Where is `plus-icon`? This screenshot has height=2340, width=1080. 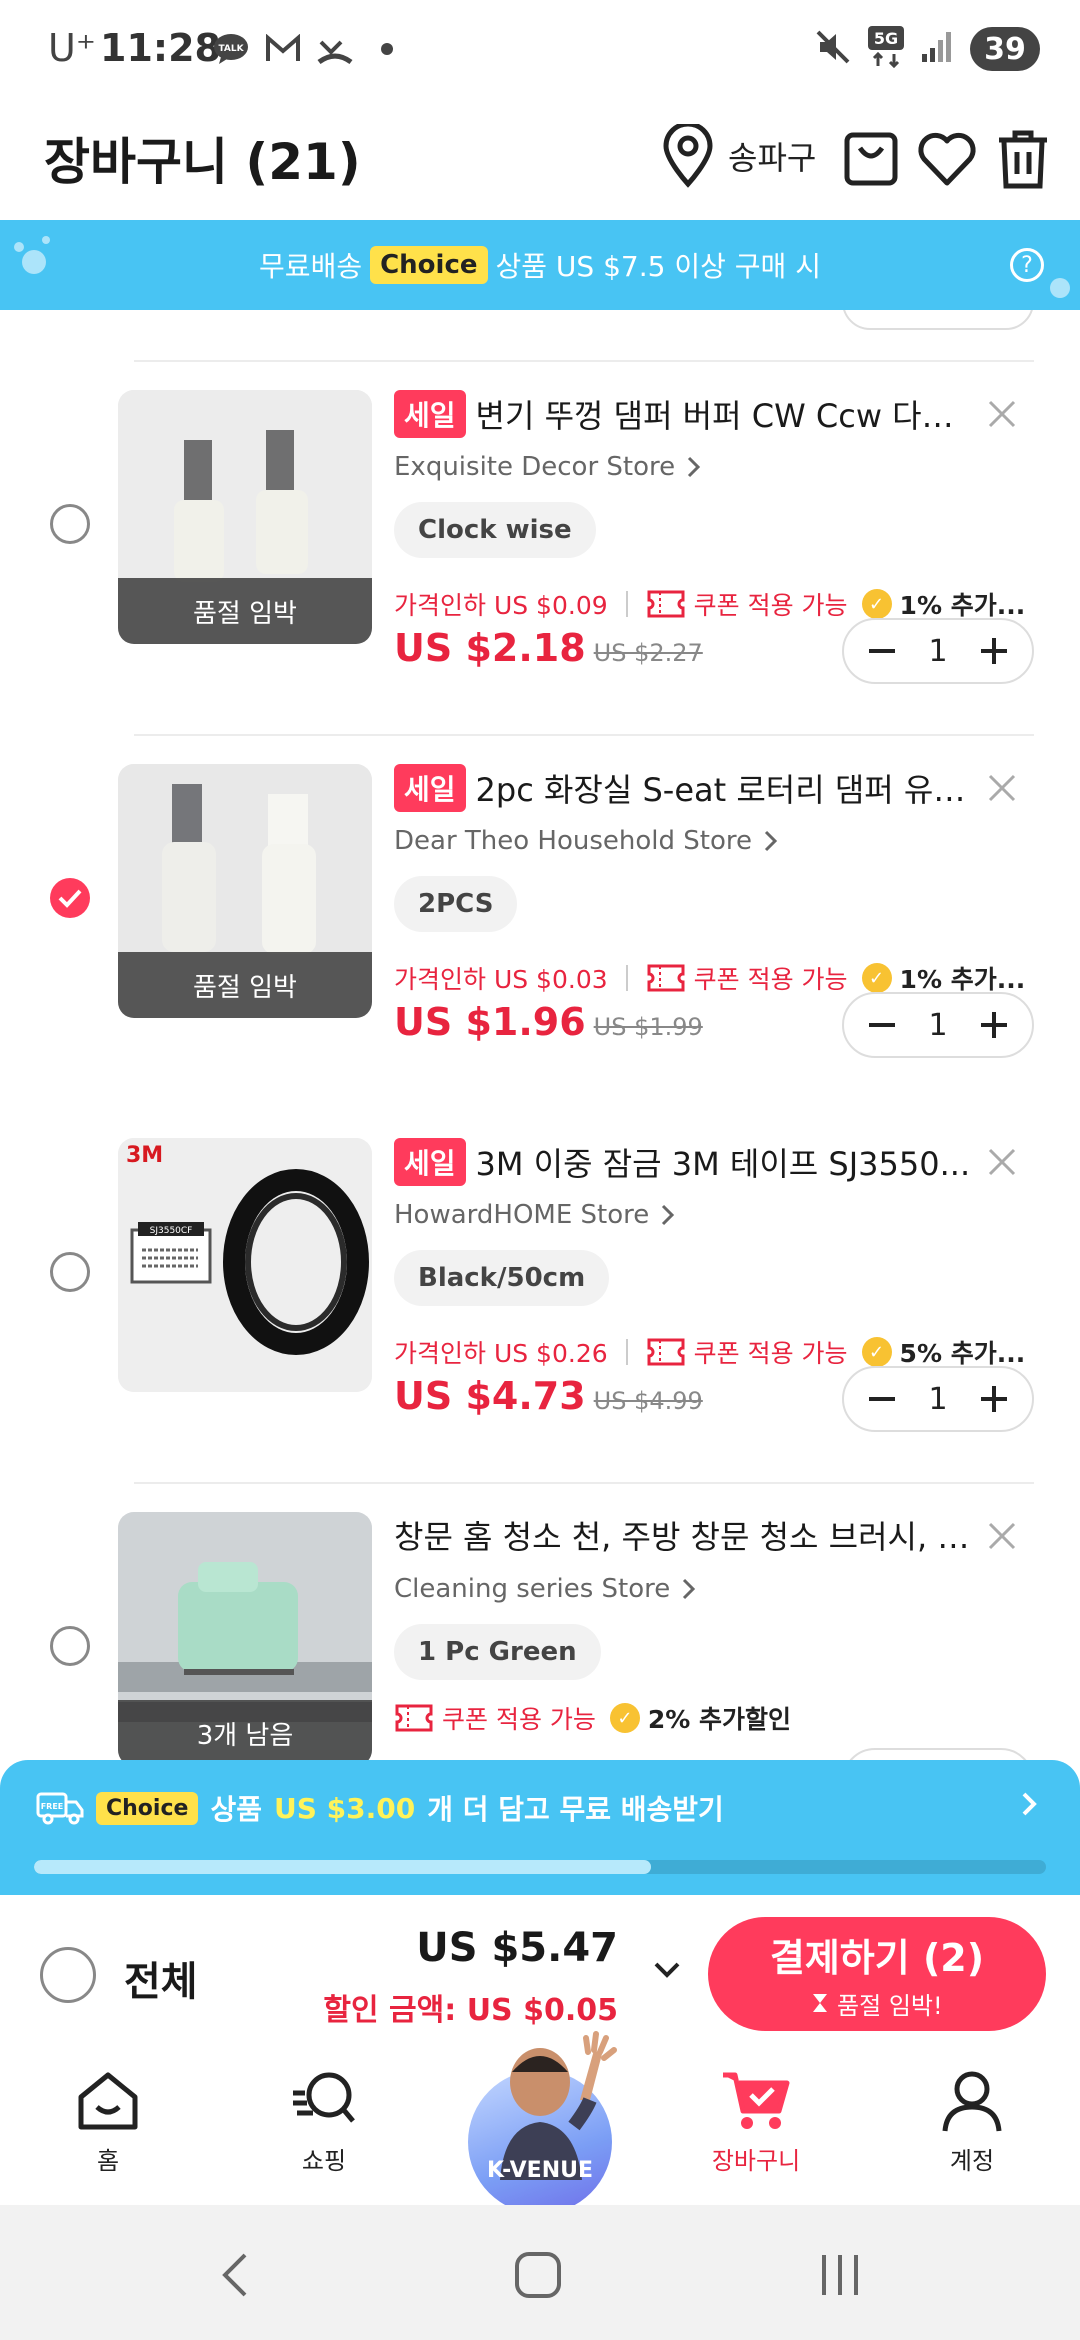 plus-icon is located at coordinates (994, 1399).